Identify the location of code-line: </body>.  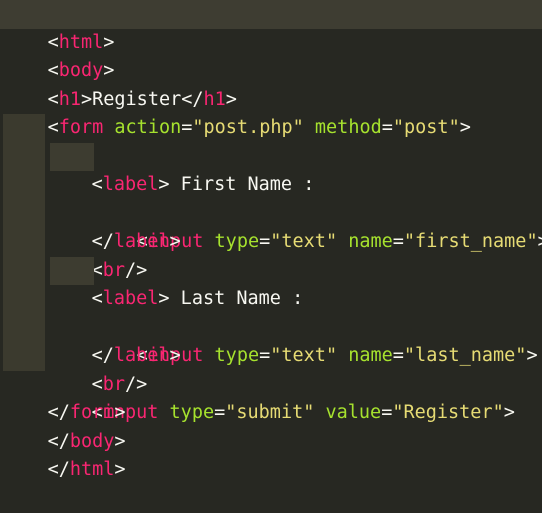
(271, 425).